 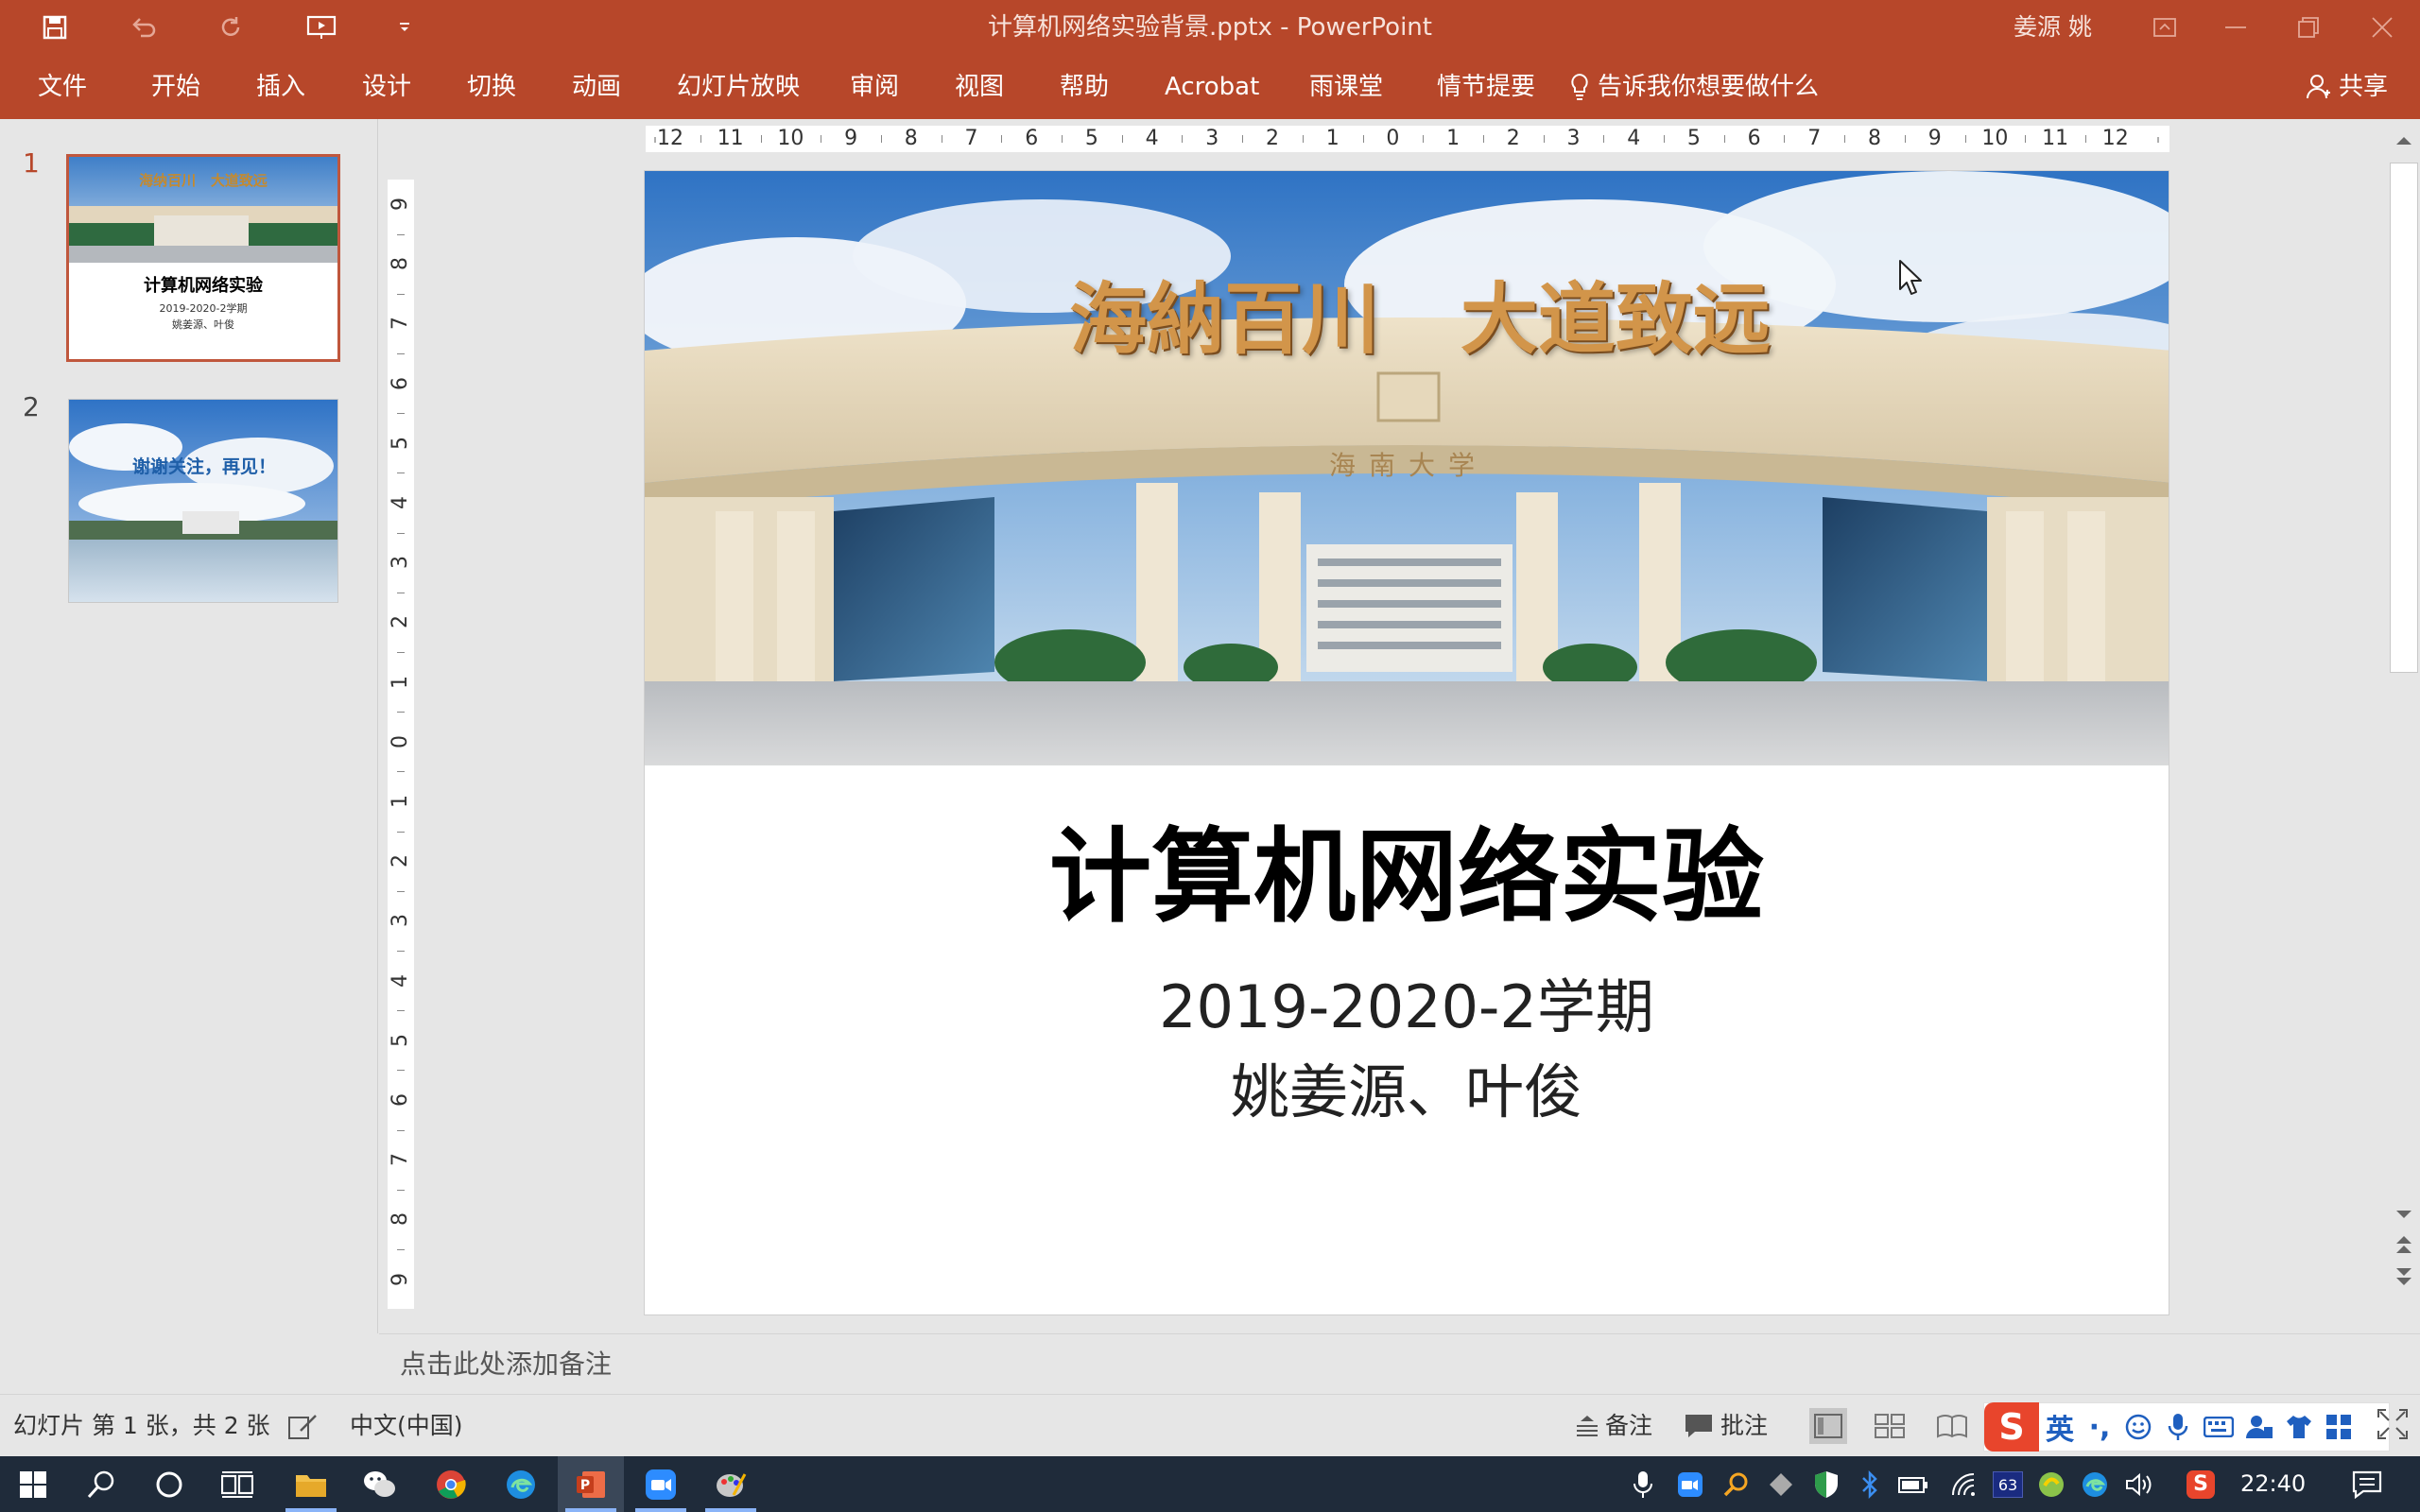 I want to click on tray-zoom-icon, so click(x=1690, y=1484).